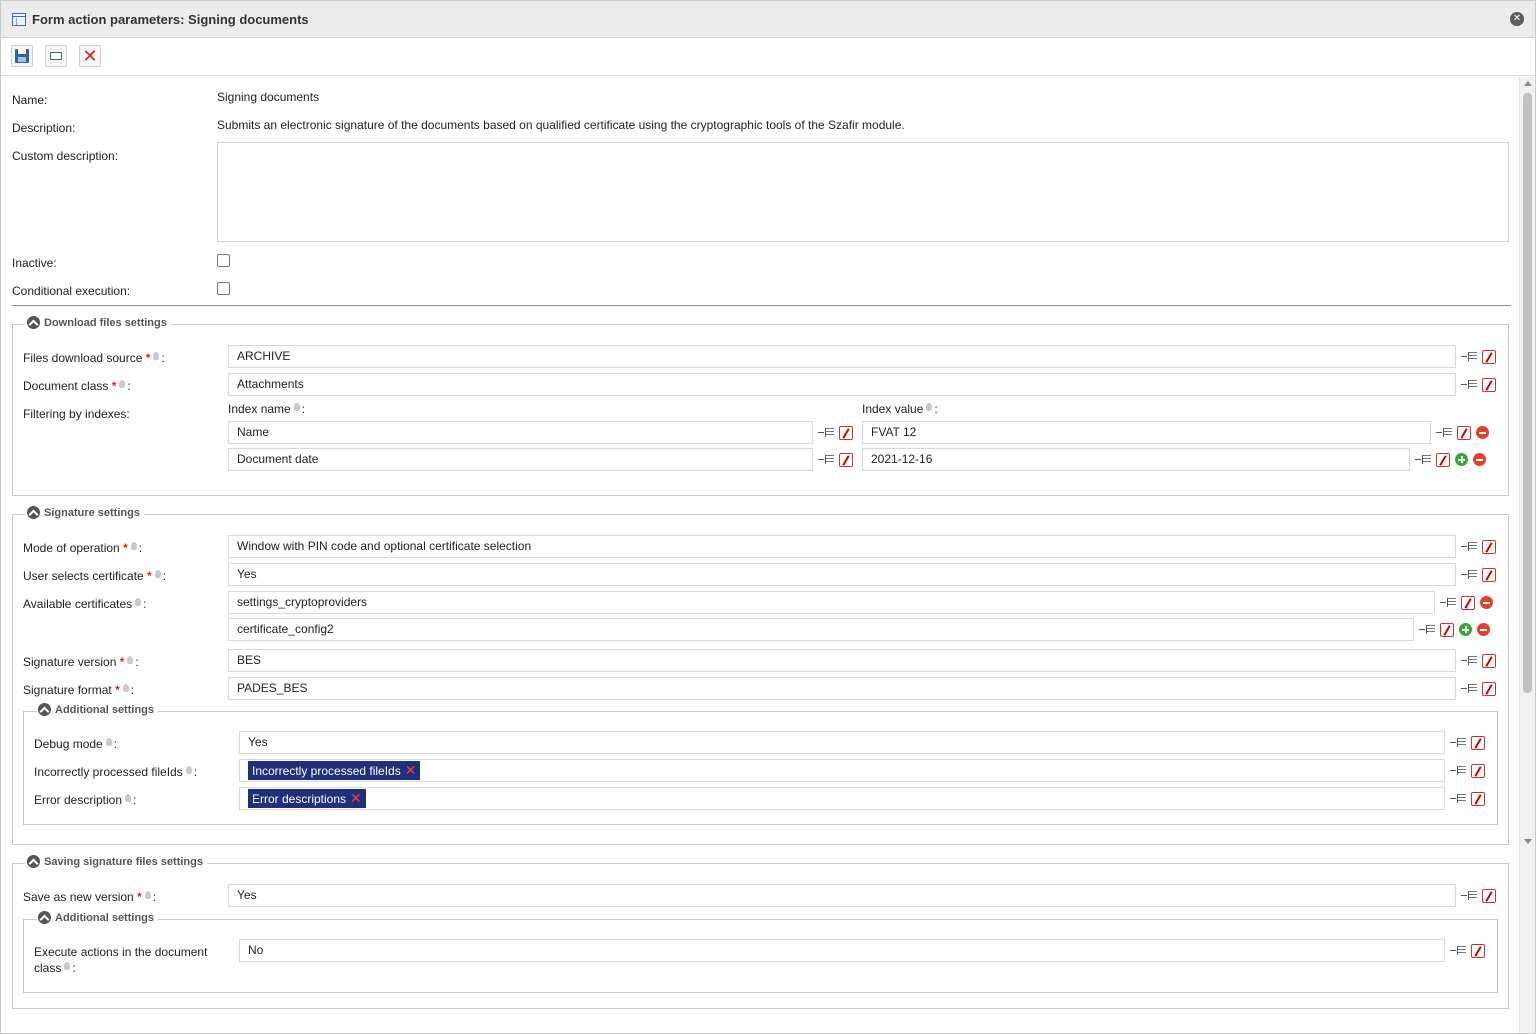 This screenshot has width=1536, height=1034. Describe the element at coordinates (1467, 742) in the screenshot. I see `debug-mode-actions` at that location.